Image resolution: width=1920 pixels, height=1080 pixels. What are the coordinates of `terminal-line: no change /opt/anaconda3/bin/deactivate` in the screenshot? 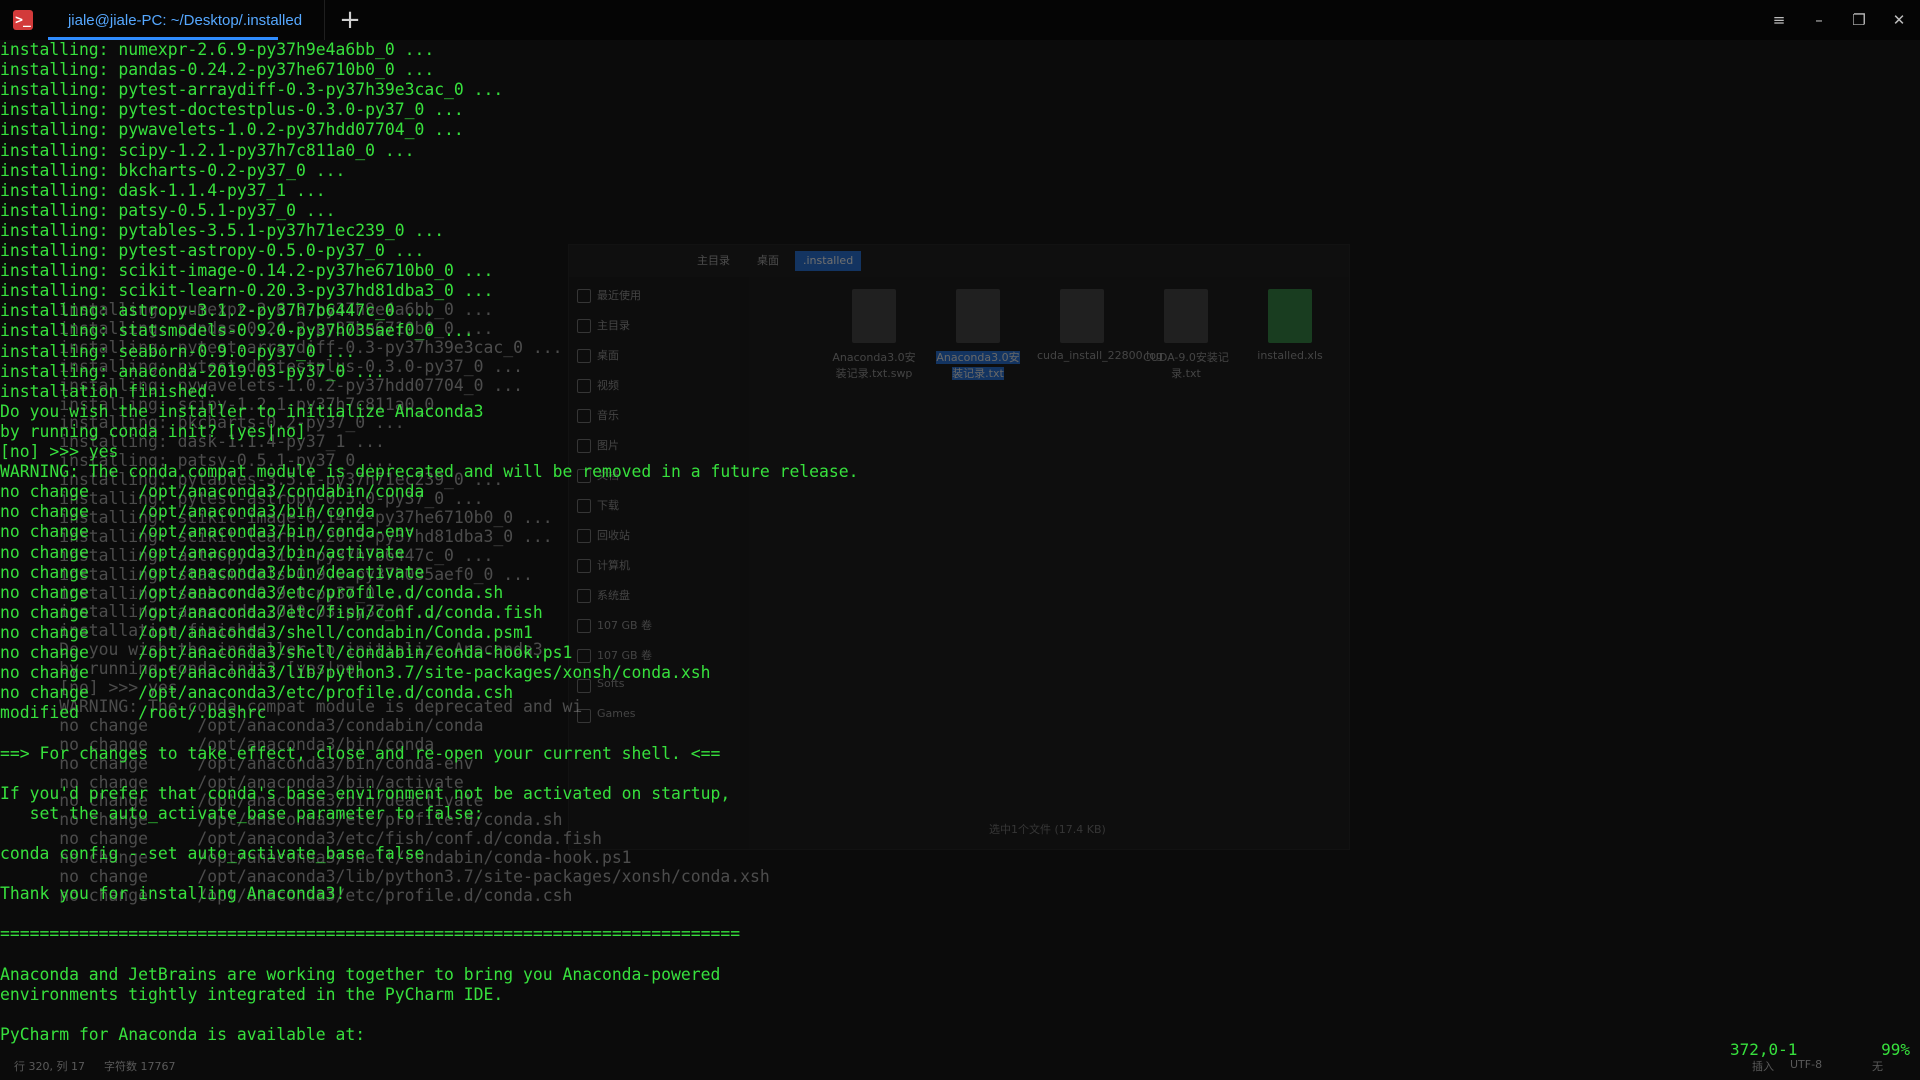 It's located at (212, 572).